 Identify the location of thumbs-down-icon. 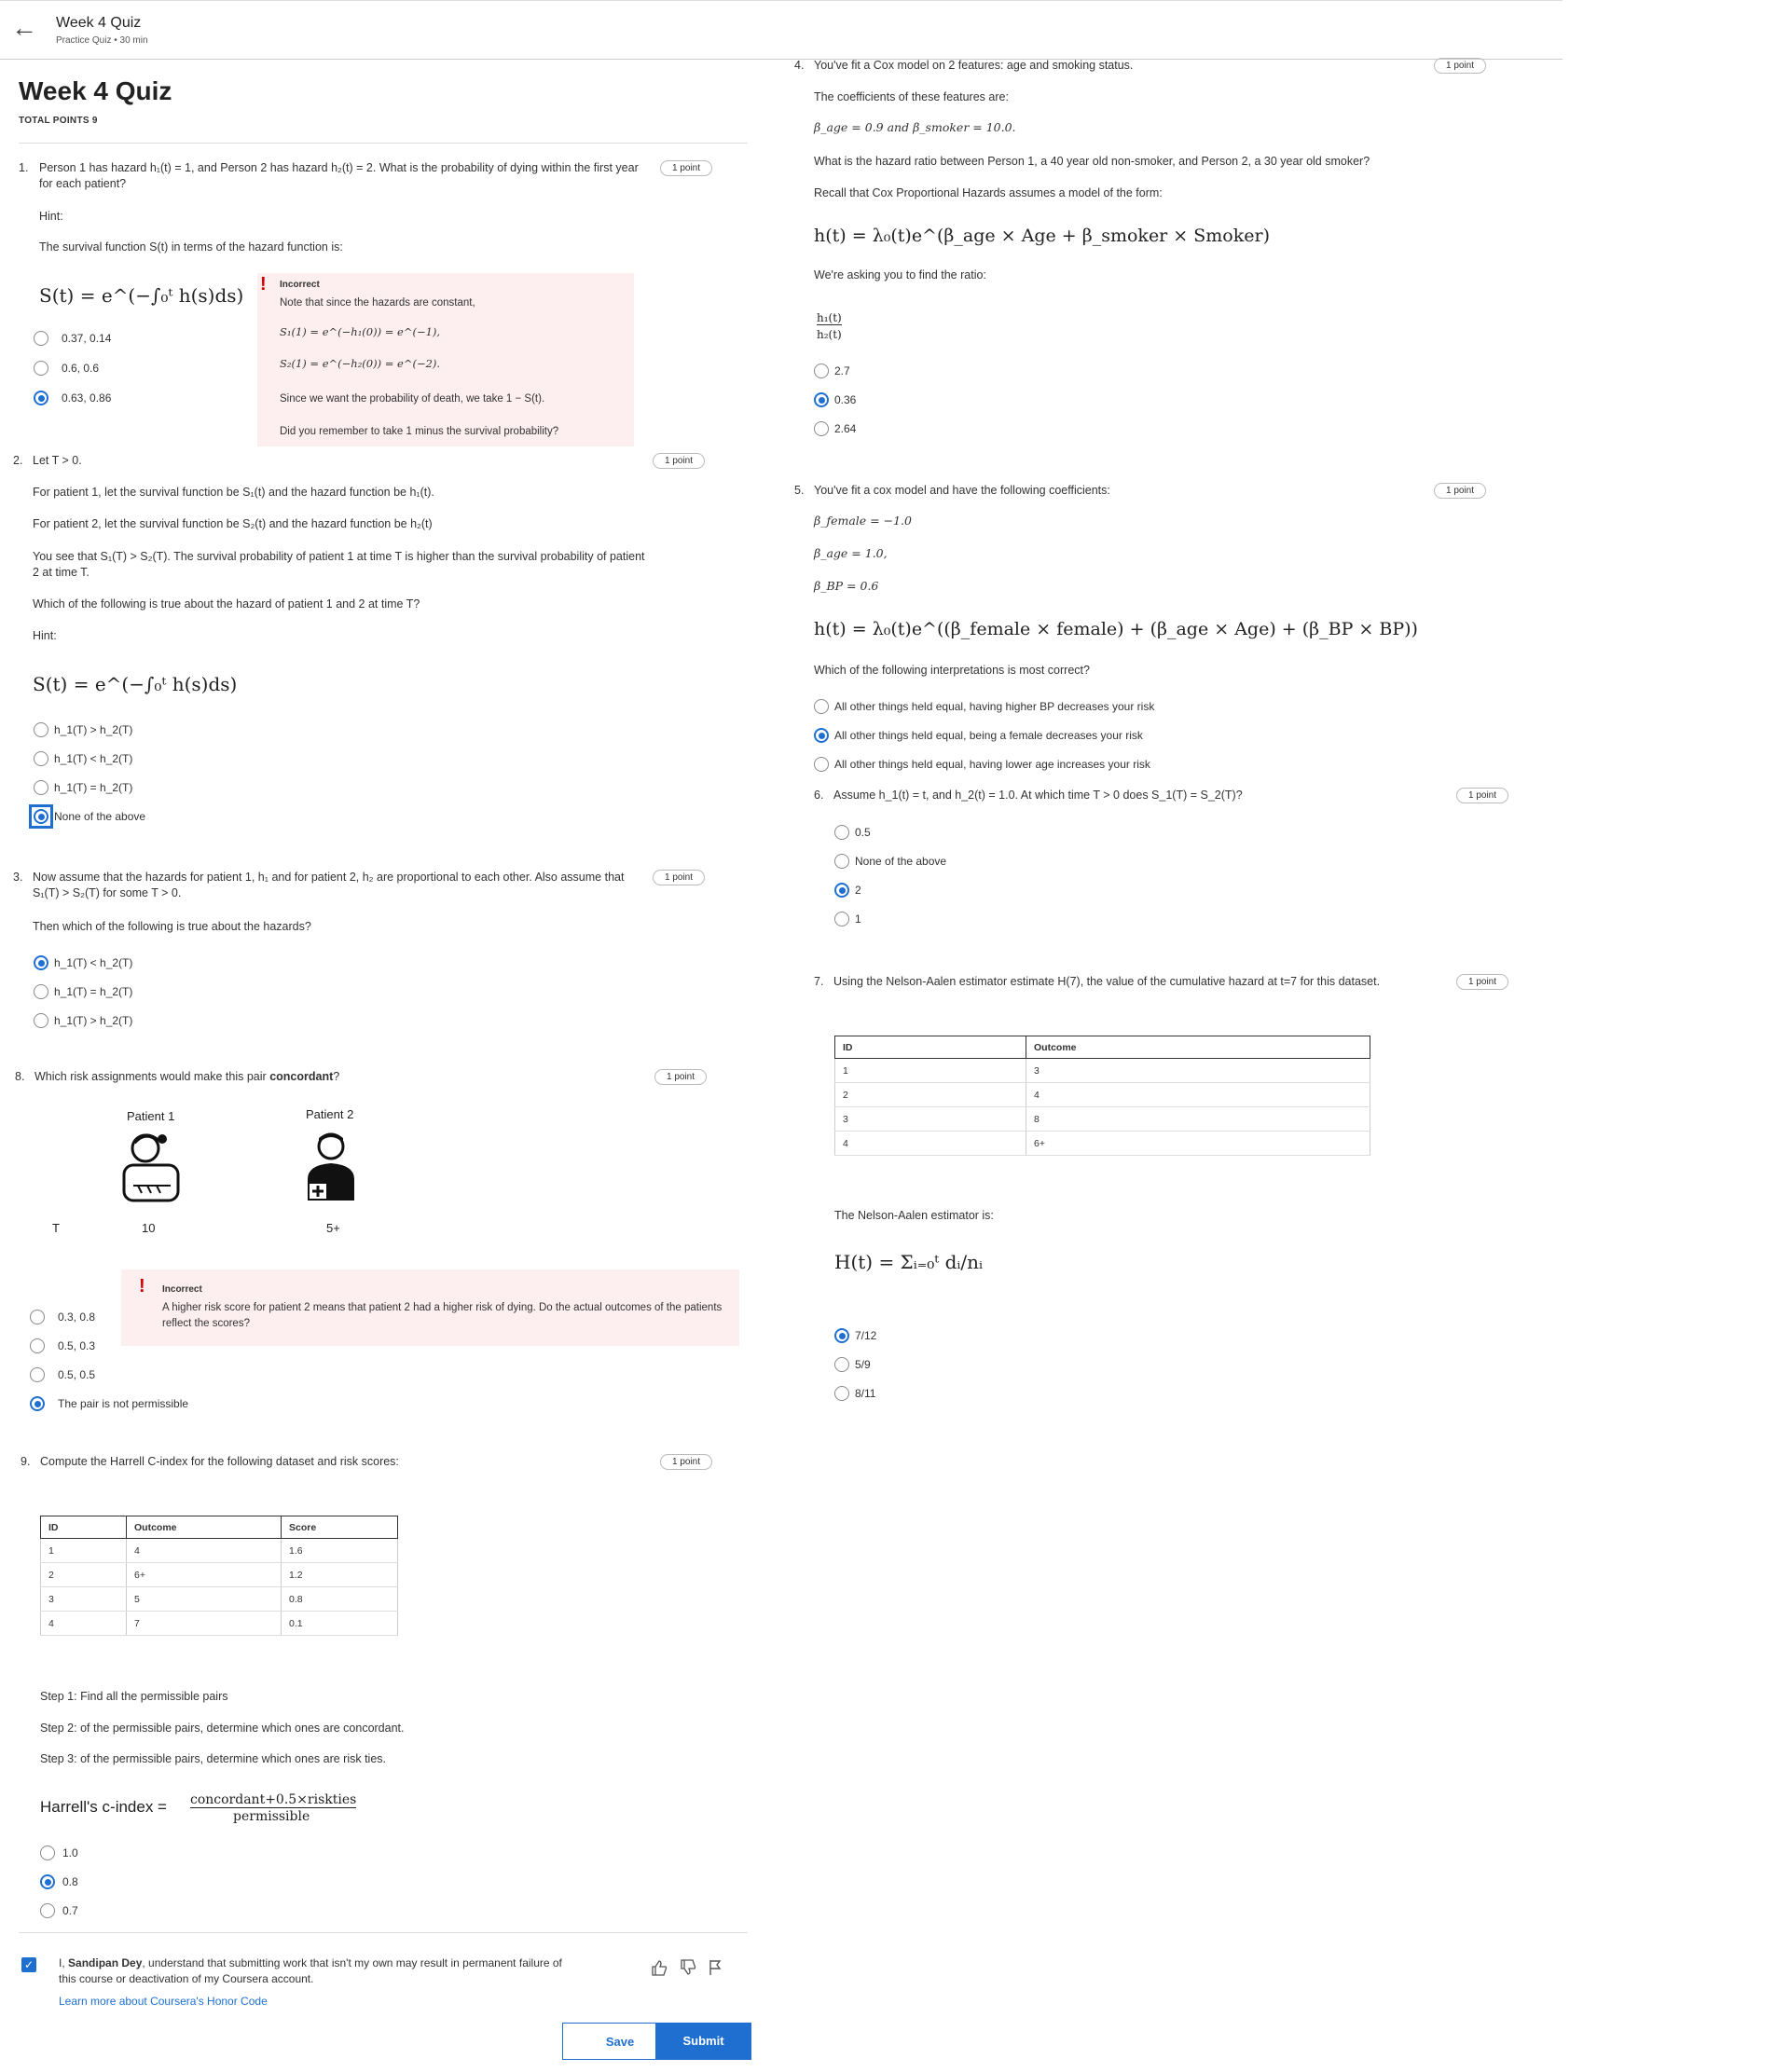
(688, 1967).